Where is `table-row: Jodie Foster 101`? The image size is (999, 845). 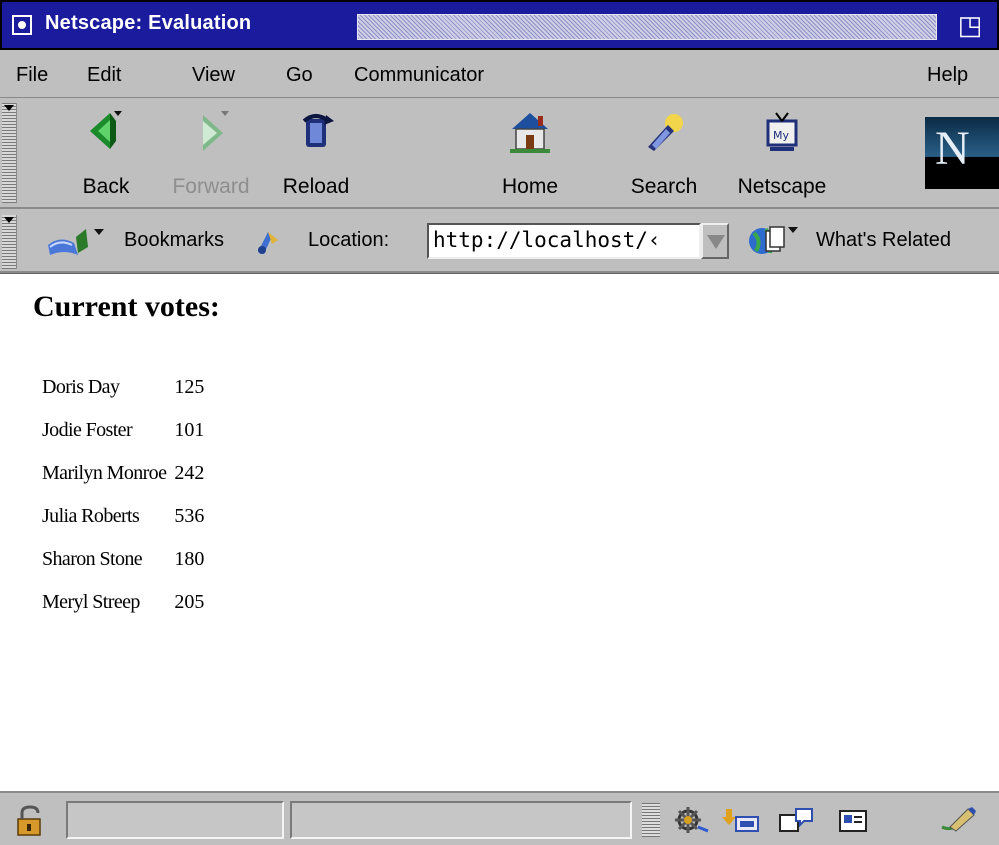
table-row: Jodie Foster 101 is located at coordinates (123, 430).